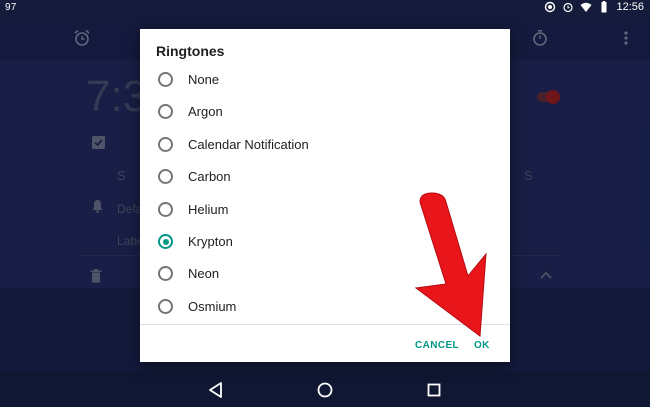  Describe the element at coordinates (325, 8) in the screenshot. I see `status-bar: 97 12:56` at that location.